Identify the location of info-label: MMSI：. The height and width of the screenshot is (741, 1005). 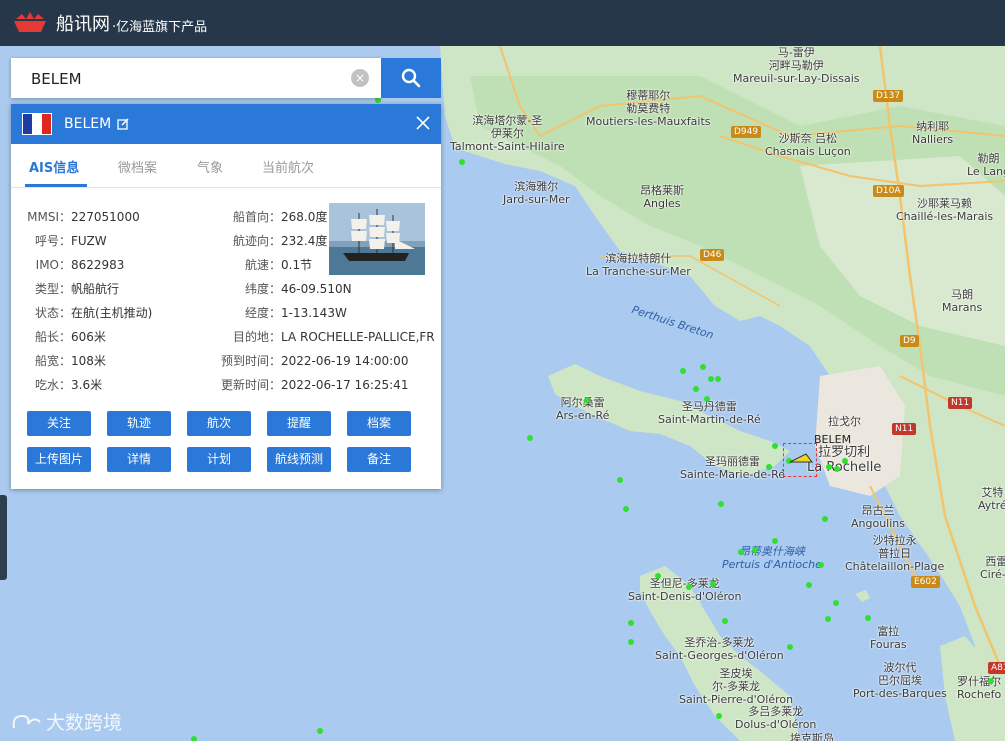
(49, 217).